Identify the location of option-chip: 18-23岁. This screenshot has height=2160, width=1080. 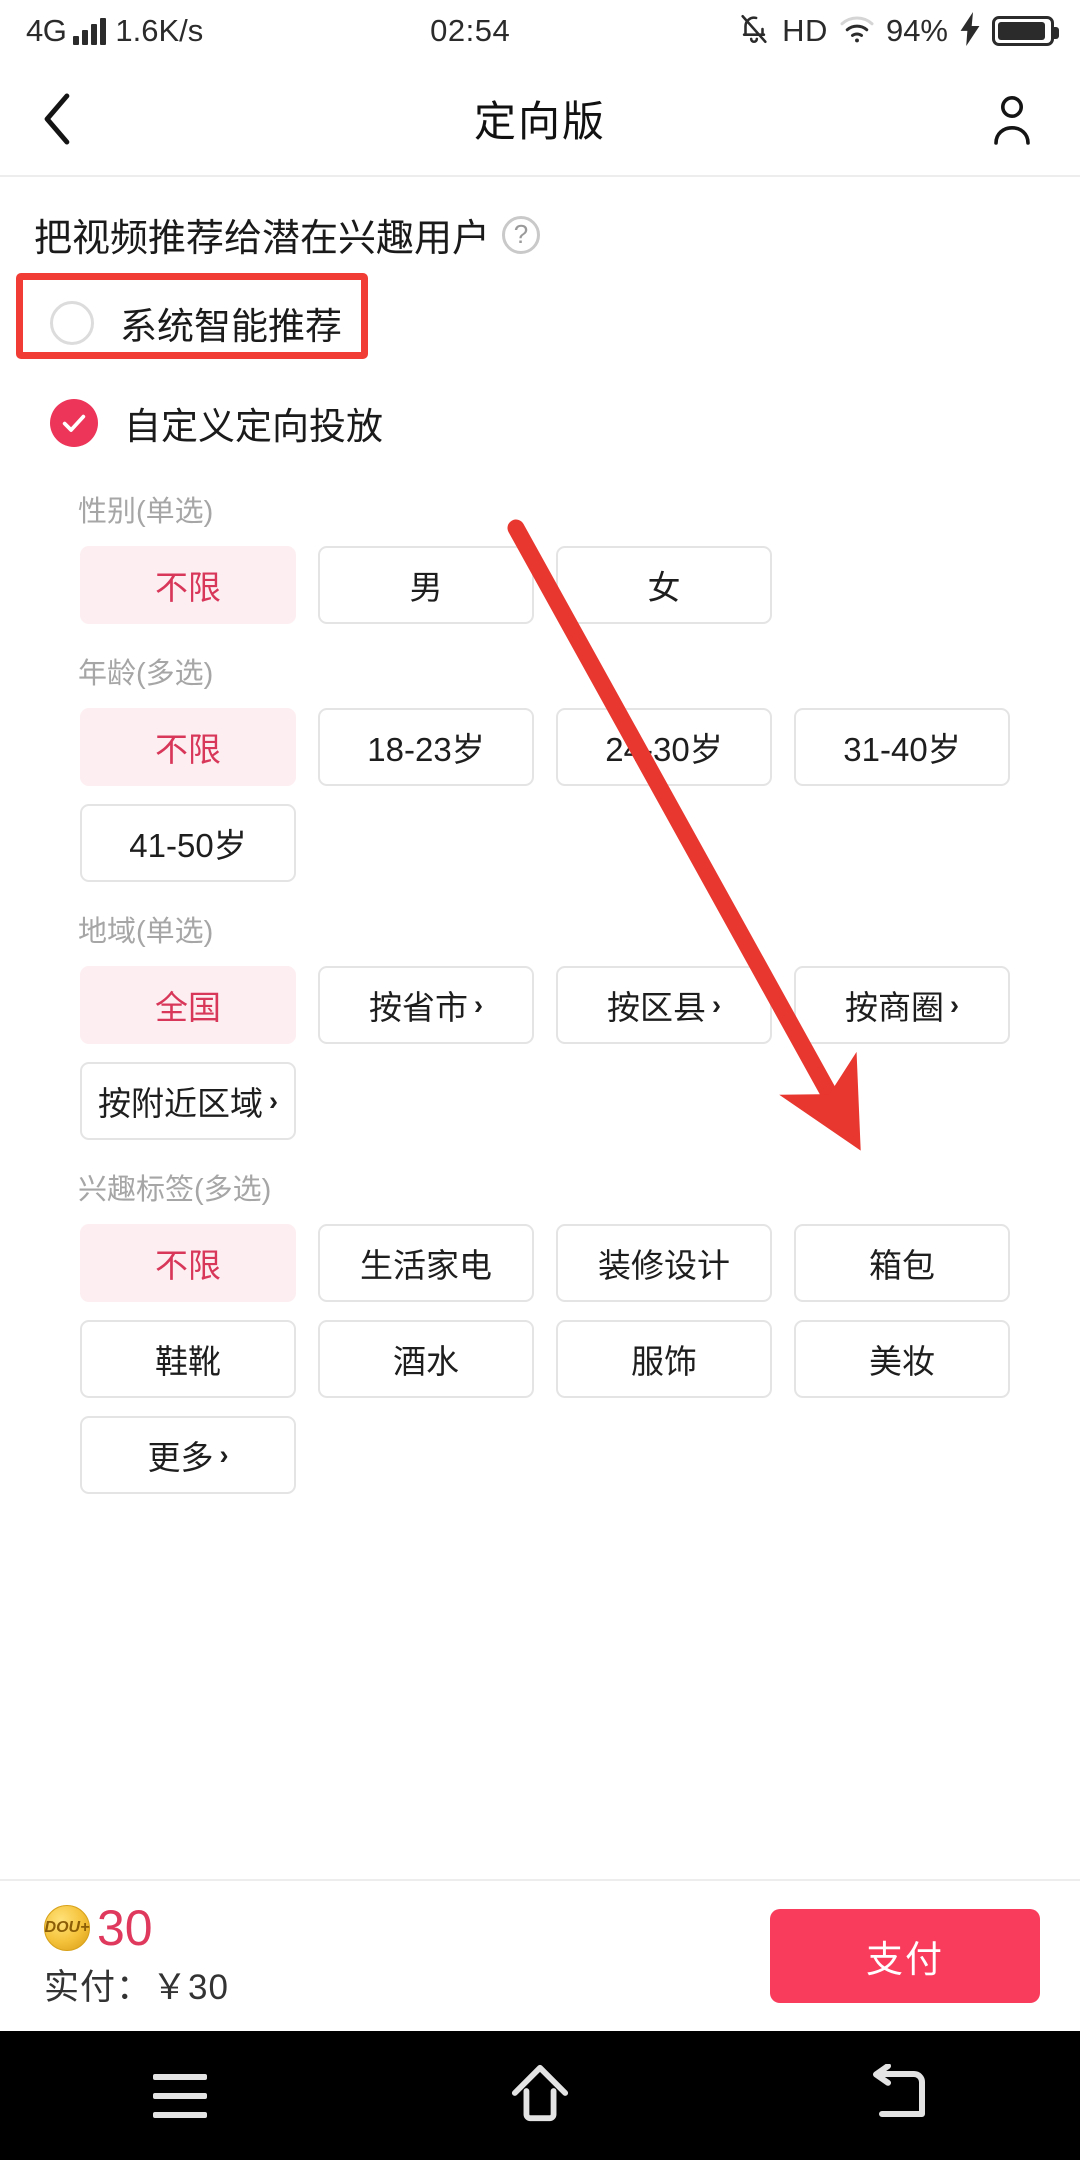
(426, 747).